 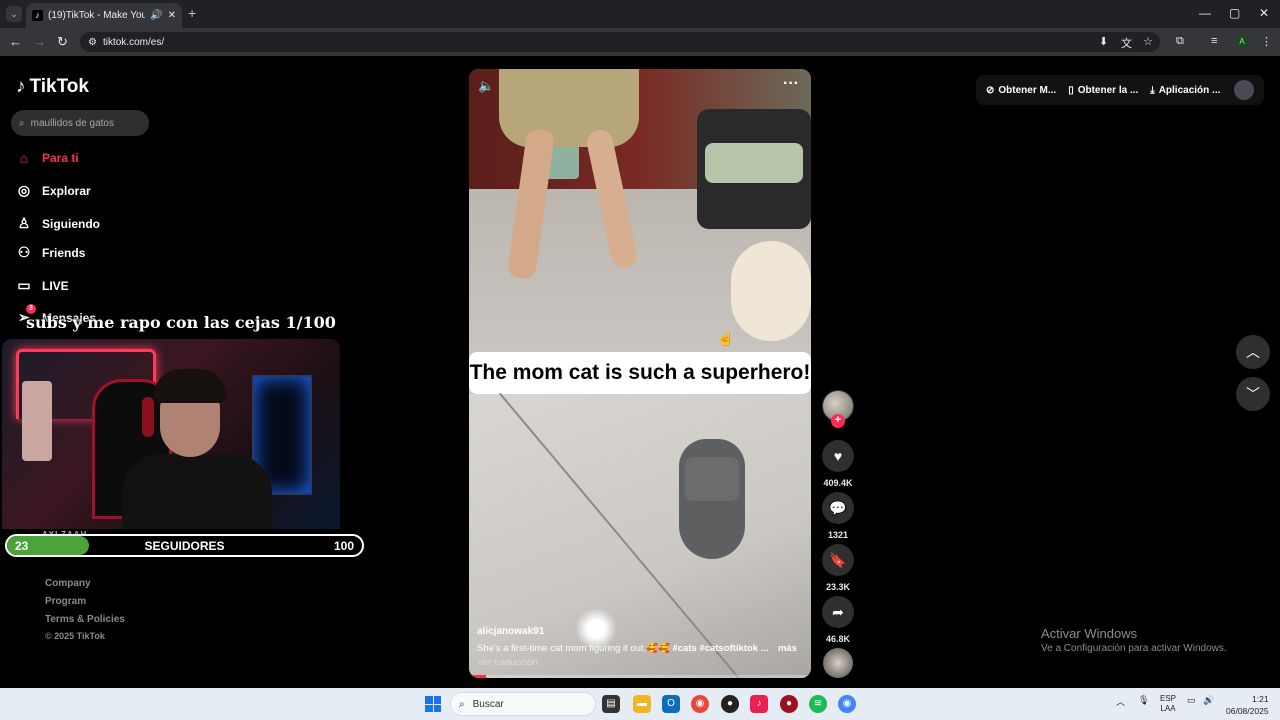 What do you see at coordinates (1260, 699) in the screenshot?
I see `clock-time: 1:21` at bounding box center [1260, 699].